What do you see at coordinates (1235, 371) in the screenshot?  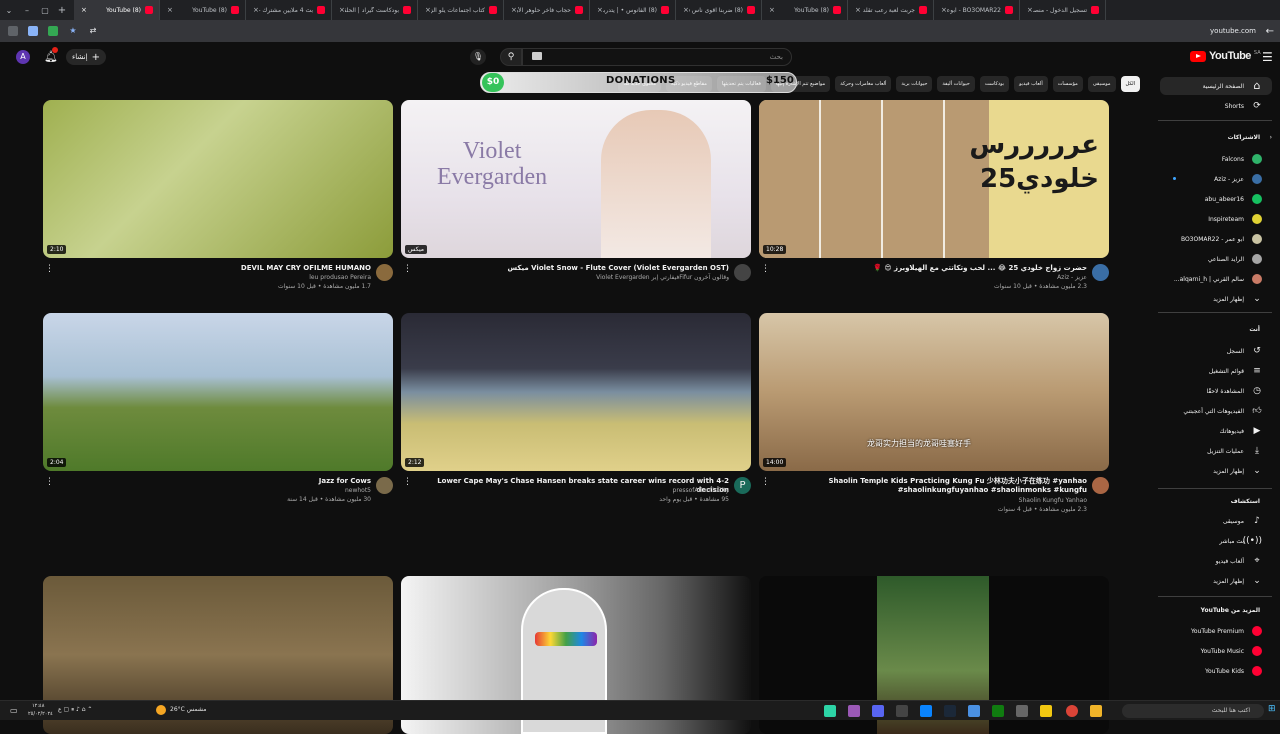 I see `sidebar-item-you: ≡ قوائم التشغيل` at bounding box center [1235, 371].